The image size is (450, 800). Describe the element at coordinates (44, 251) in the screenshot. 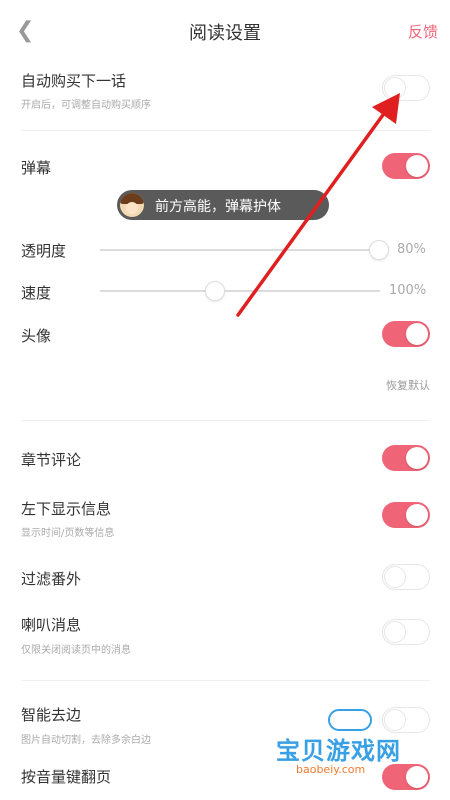

I see `opacity-label: 透明度` at that location.